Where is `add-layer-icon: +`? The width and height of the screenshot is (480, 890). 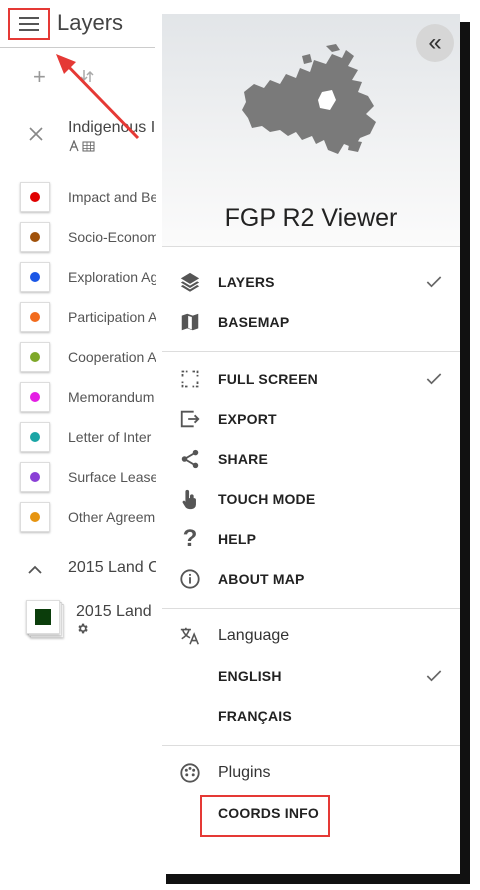
add-layer-icon: + is located at coordinates (39, 77).